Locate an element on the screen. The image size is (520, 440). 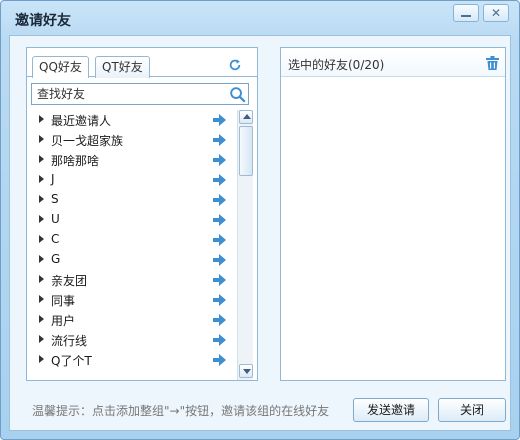
selected-friends-header: 选中的好友(0/20) is located at coordinates (393, 62).